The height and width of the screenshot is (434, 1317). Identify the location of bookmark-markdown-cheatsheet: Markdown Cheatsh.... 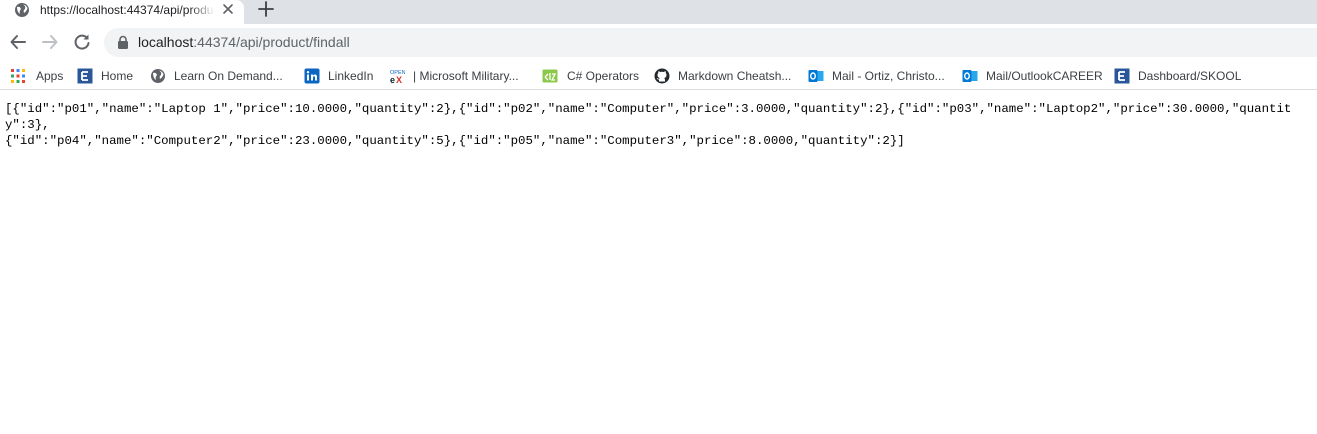
(722, 76).